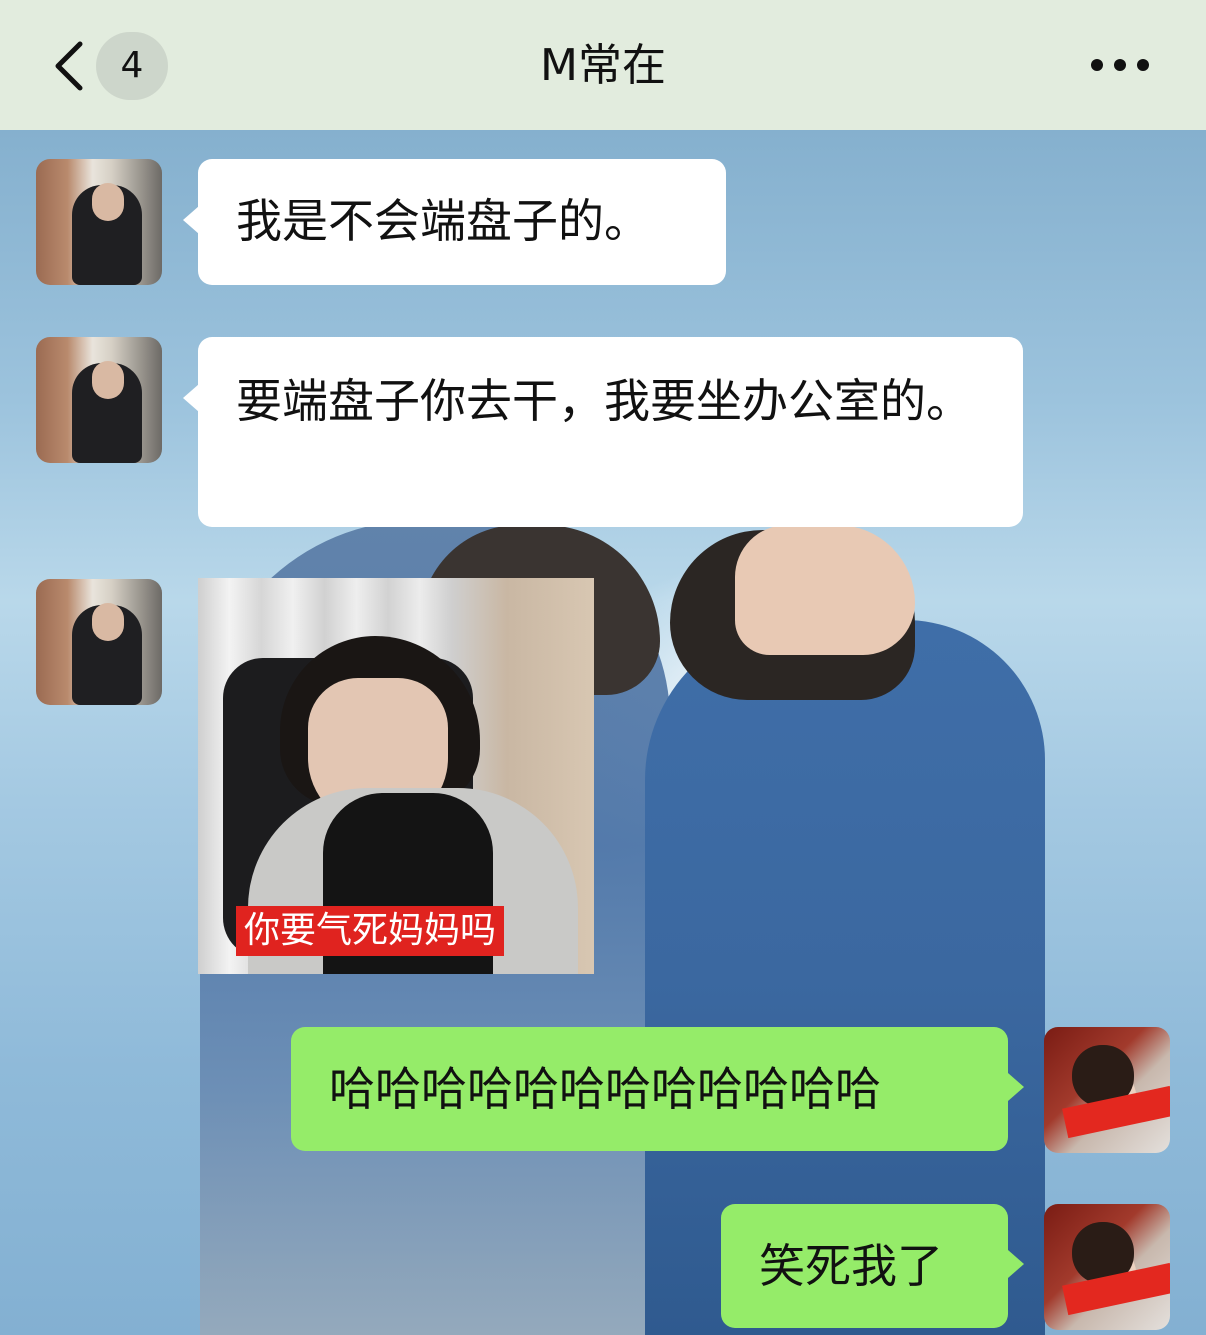 This screenshot has height=1335, width=1206. Describe the element at coordinates (610, 432) in the screenshot. I see `incoming-message-bubble: 要端盘子你去干，我要坐办公室的。` at that location.